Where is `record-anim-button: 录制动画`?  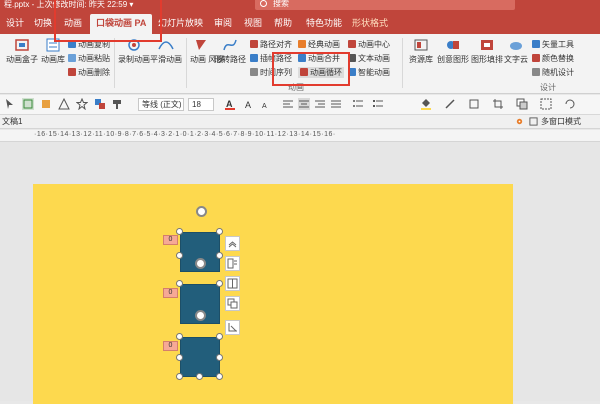
record-anim-button: 录制动画 is located at coordinates (134, 51).